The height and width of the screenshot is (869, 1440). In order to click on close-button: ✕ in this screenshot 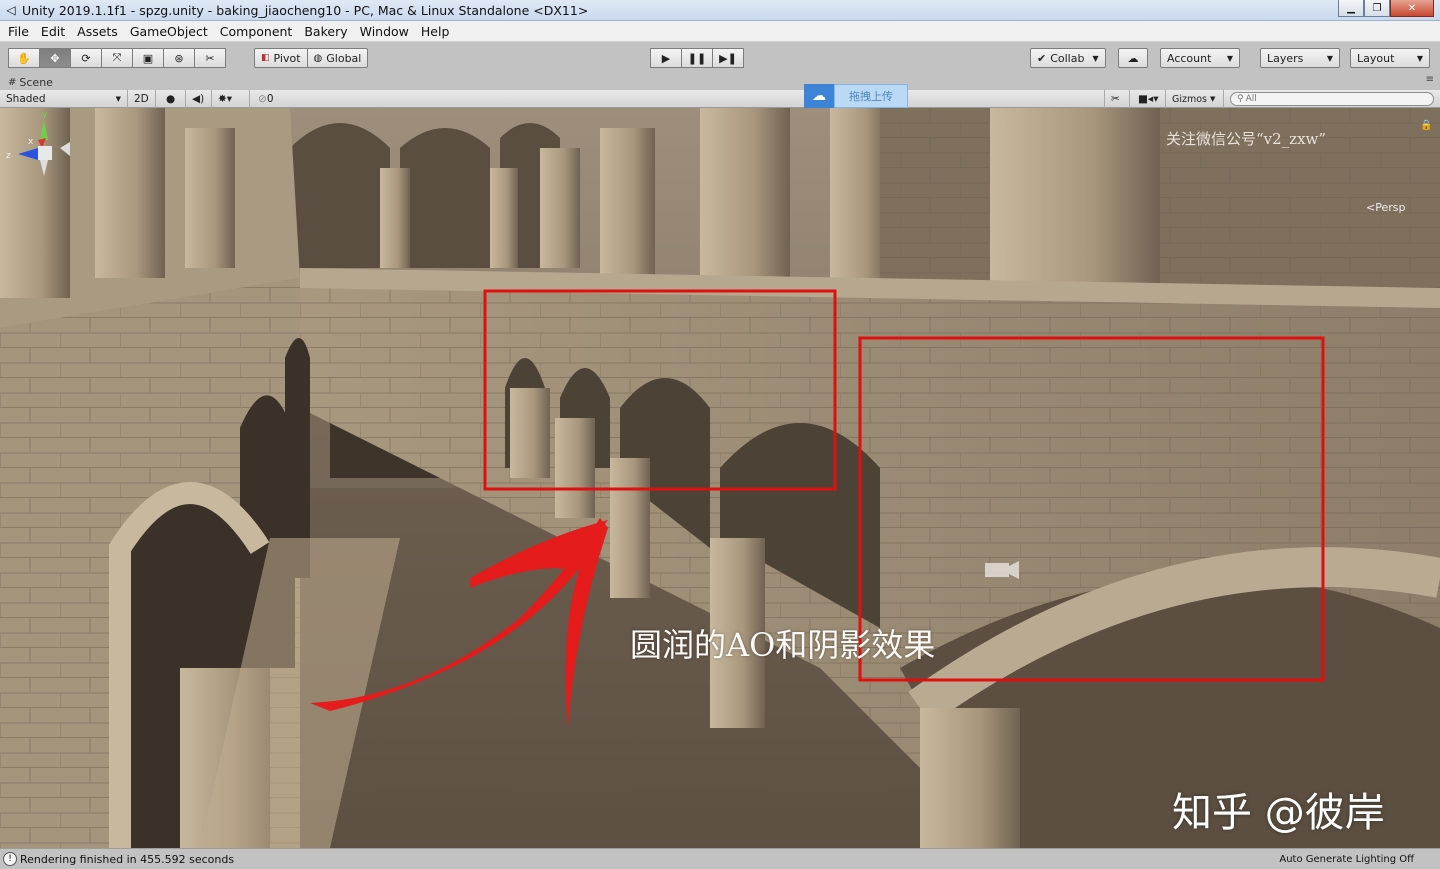, I will do `click(1412, 8)`.